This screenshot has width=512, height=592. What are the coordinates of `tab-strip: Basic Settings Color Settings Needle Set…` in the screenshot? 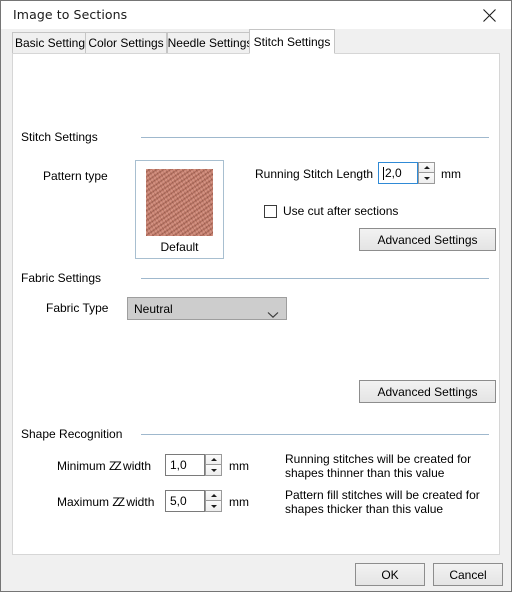 It's located at (256, 41).